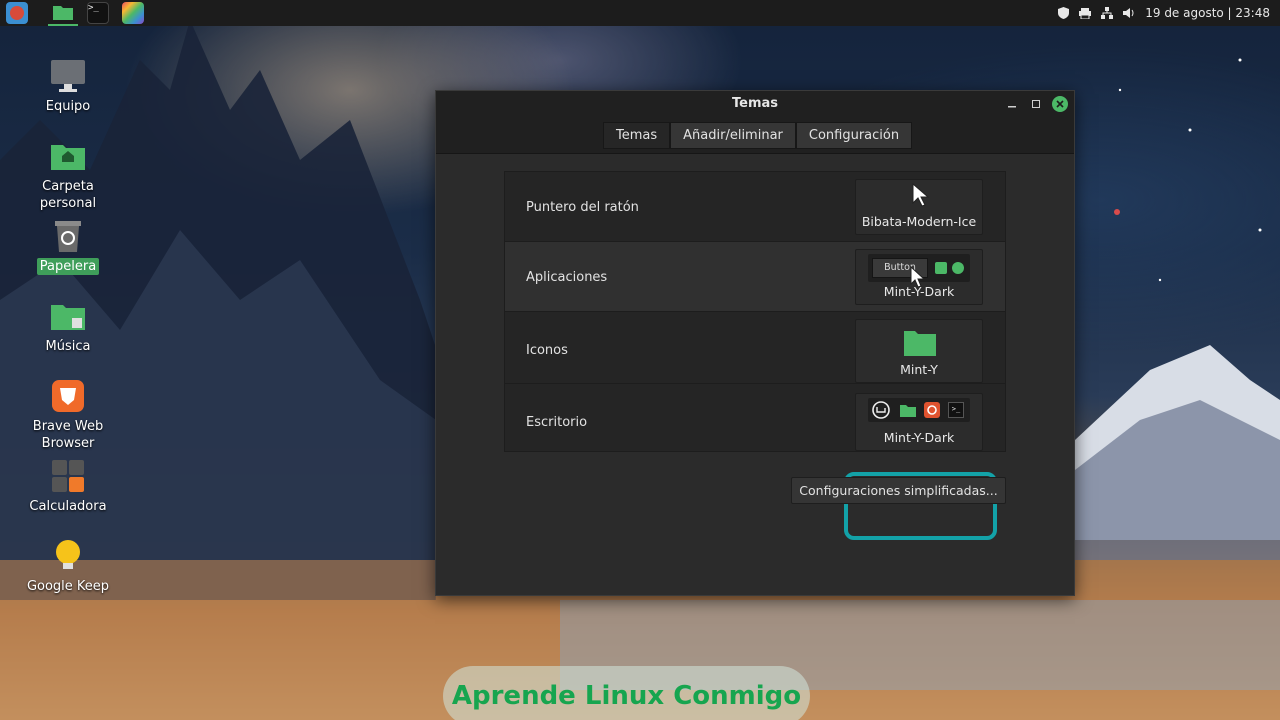  What do you see at coordinates (68, 396) in the screenshot?
I see `brave-icon` at bounding box center [68, 396].